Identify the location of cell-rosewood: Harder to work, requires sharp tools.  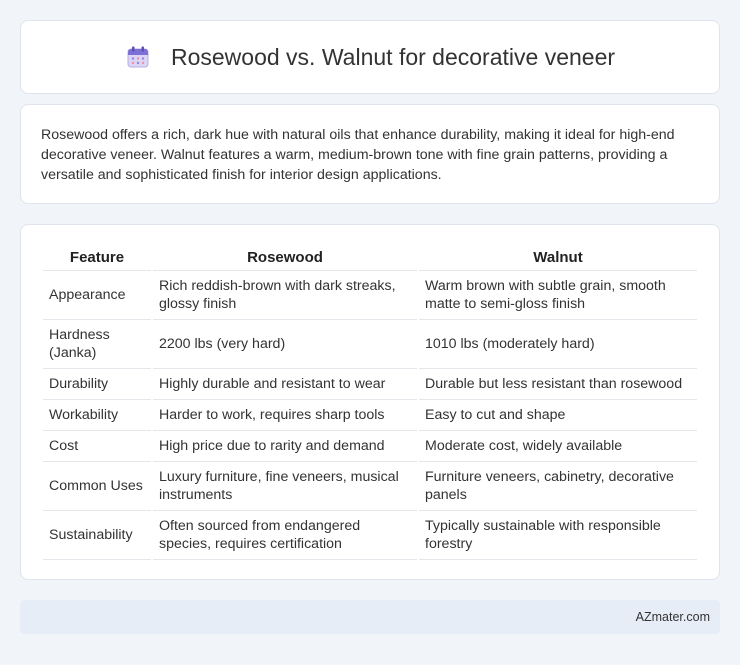
(285, 415).